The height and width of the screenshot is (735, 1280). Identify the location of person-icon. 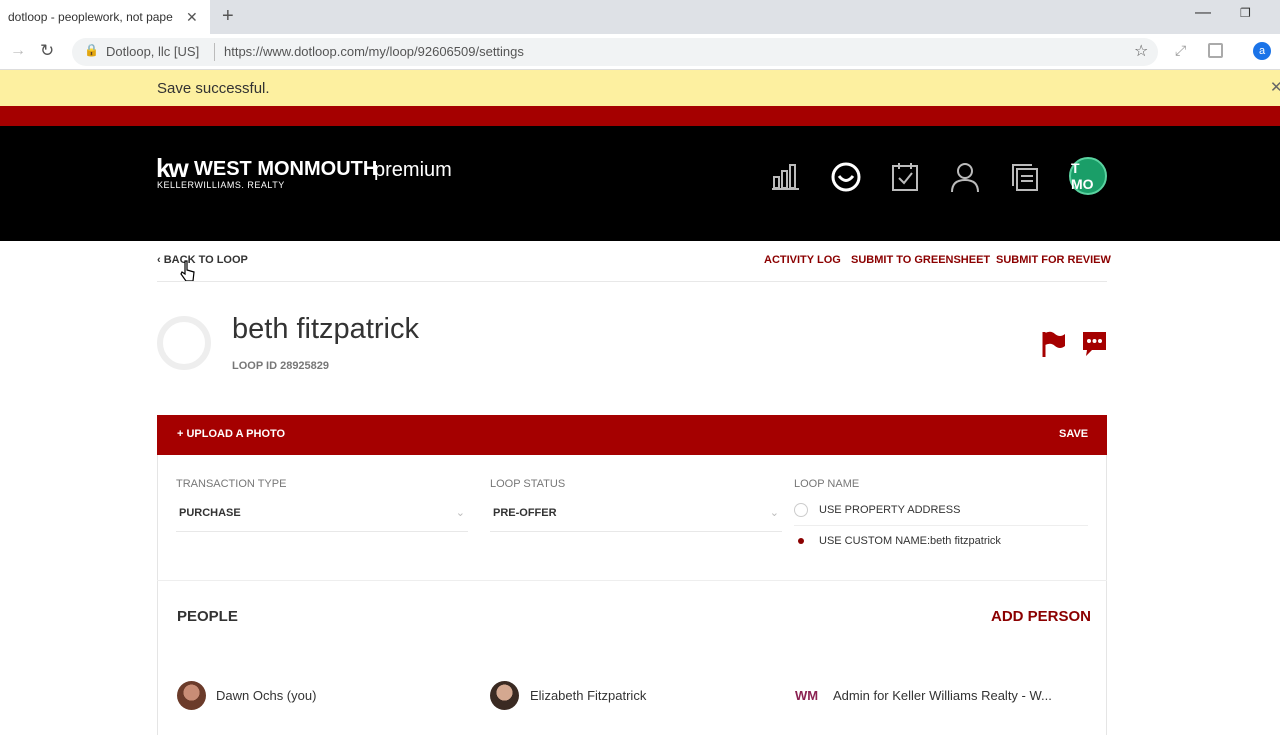
(965, 177).